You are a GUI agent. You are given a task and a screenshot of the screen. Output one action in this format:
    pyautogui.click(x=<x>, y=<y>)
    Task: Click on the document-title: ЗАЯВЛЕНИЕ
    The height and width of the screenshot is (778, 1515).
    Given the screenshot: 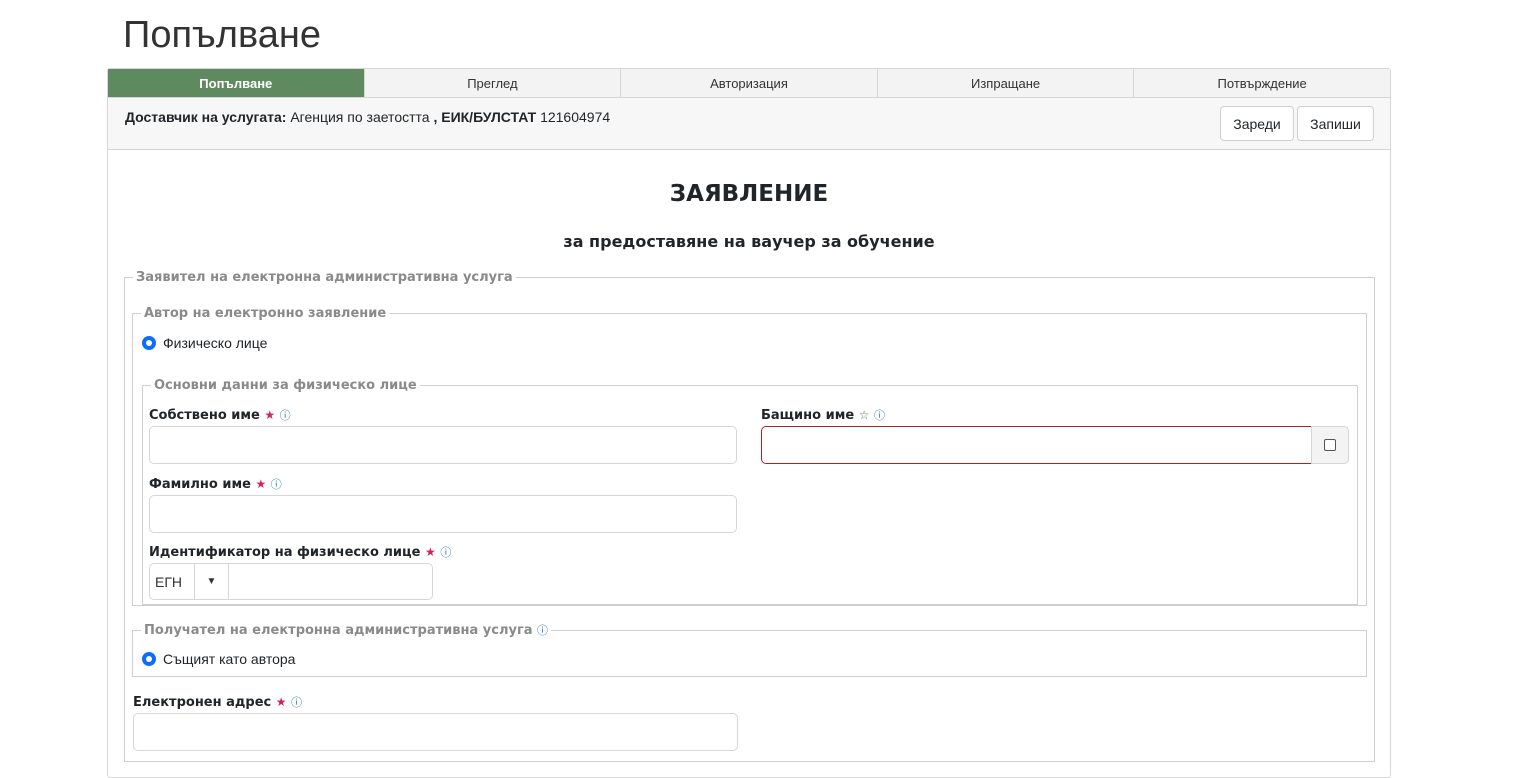 What is the action you would take?
    pyautogui.click(x=749, y=194)
    